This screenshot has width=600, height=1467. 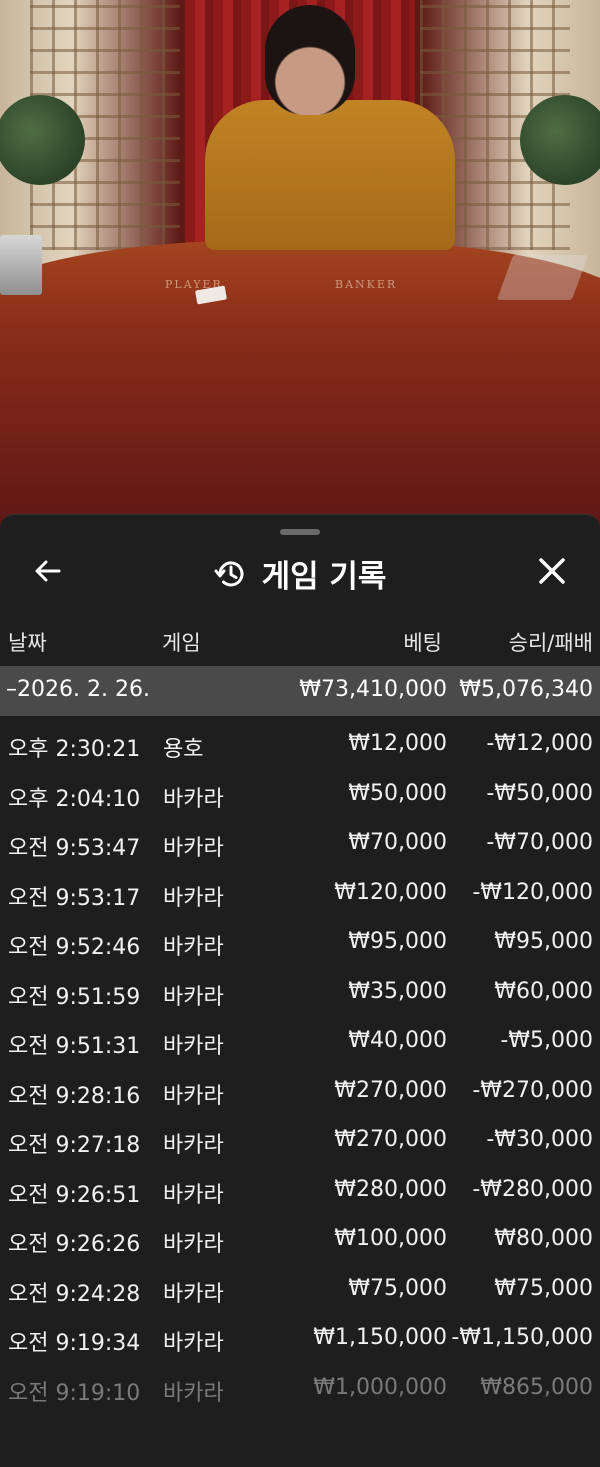 I want to click on card-shoe, so click(x=21, y=265).